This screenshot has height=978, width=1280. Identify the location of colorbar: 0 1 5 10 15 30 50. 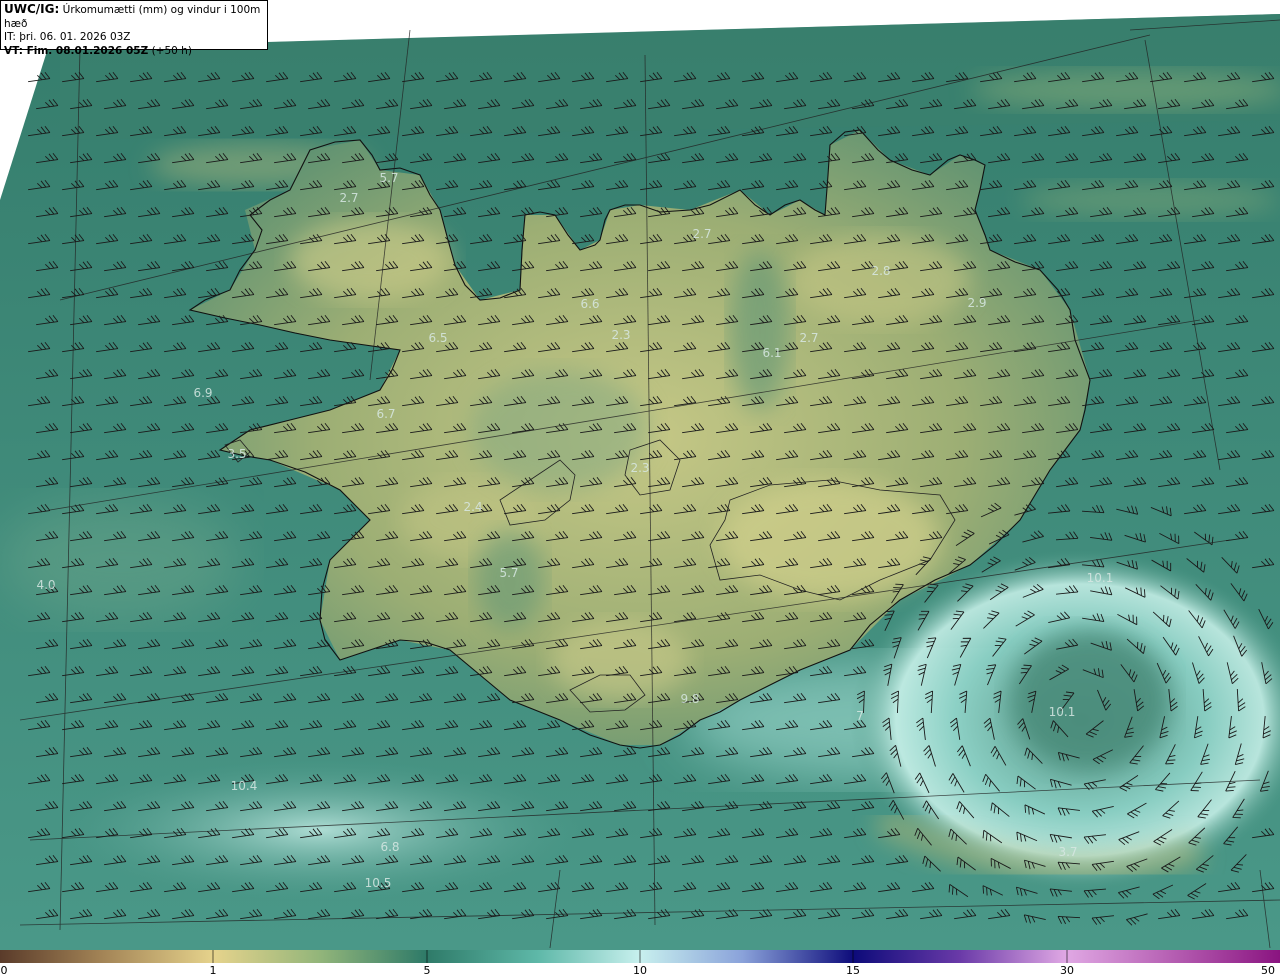
(640, 964).